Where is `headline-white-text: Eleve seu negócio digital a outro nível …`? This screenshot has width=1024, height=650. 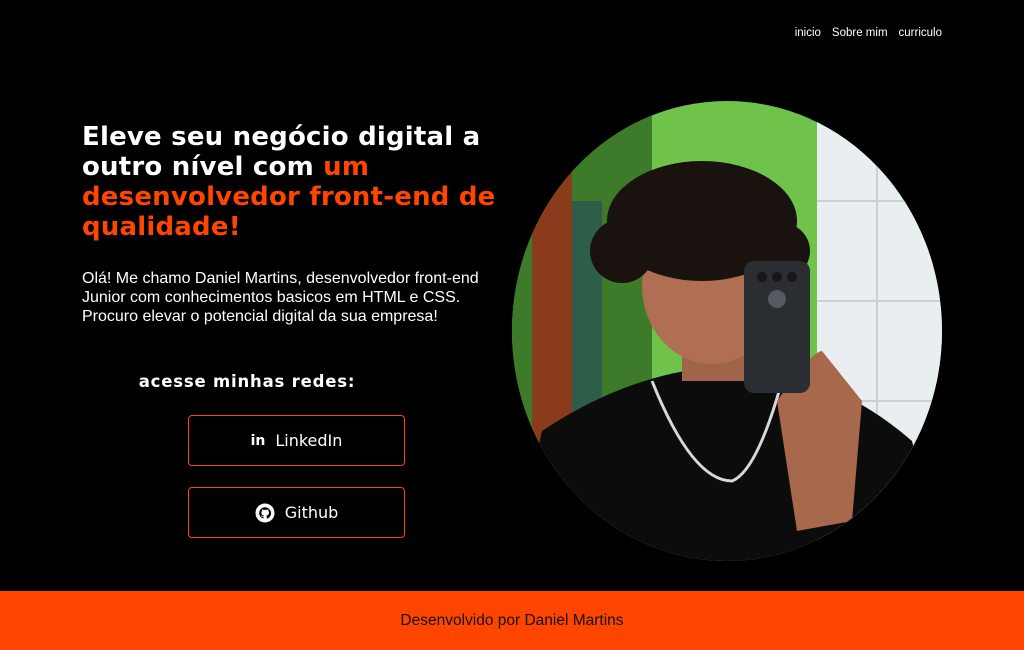
headline-white-text: Eleve seu negócio digital a outro nível … is located at coordinates (281, 152).